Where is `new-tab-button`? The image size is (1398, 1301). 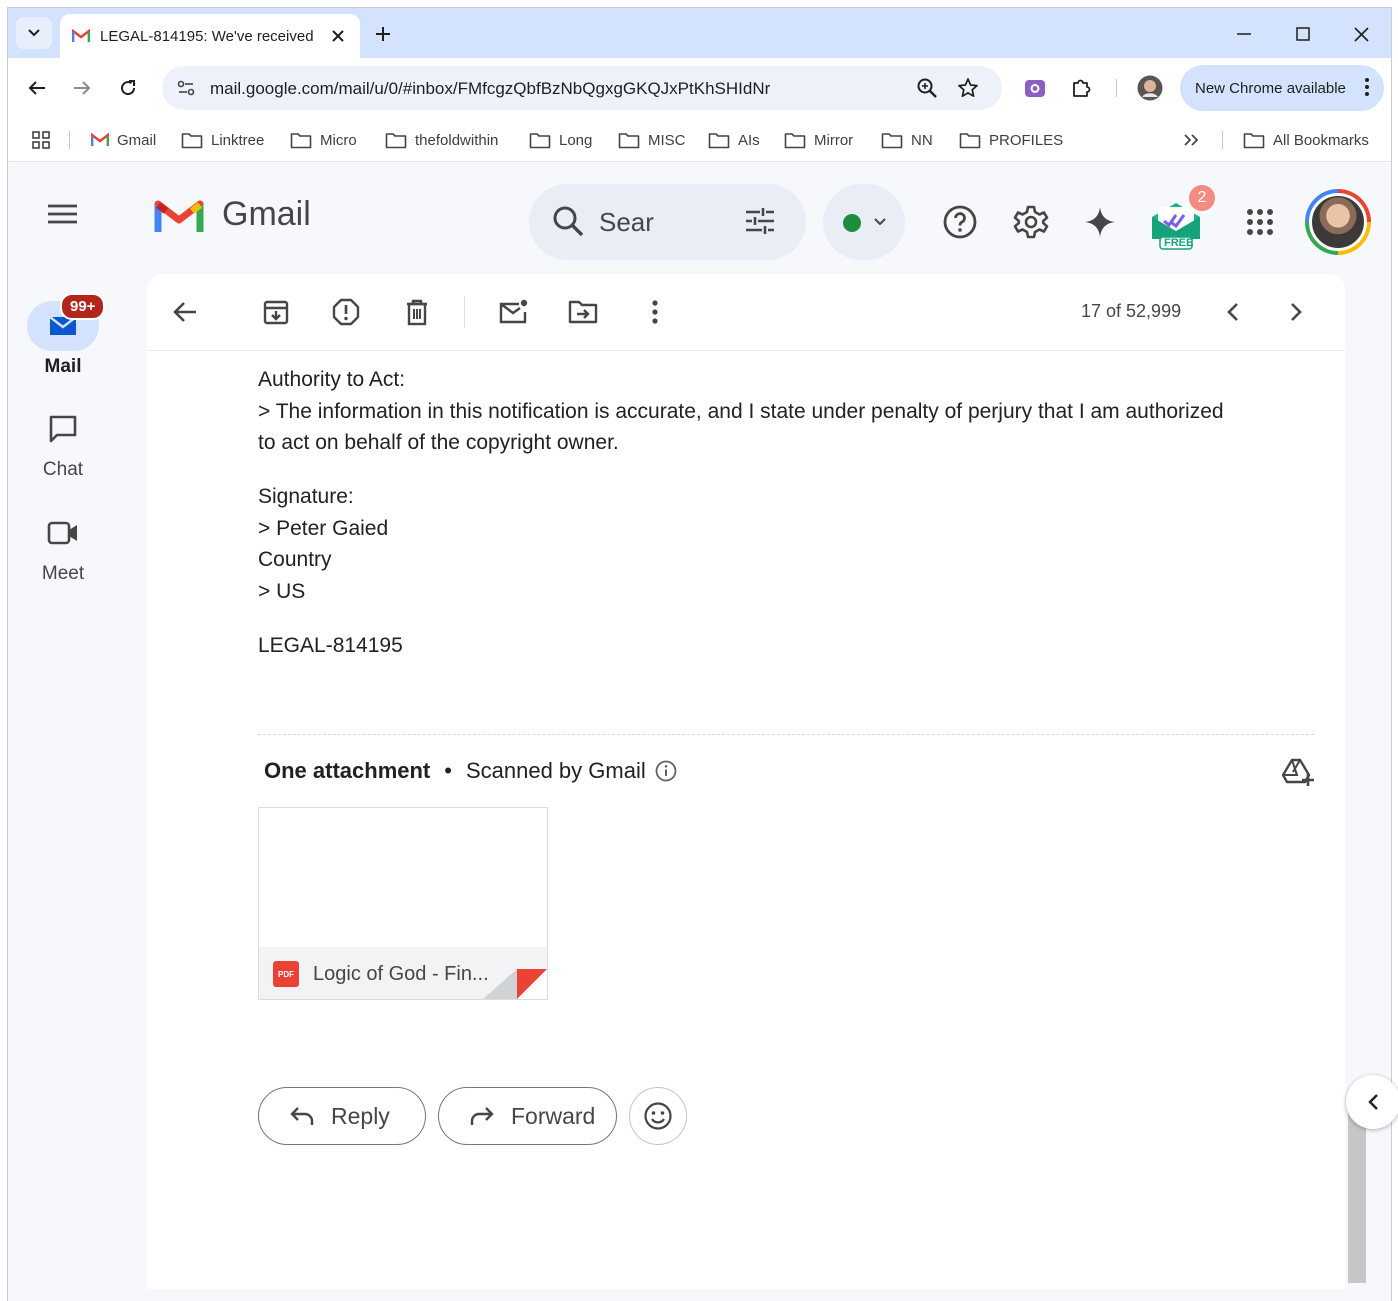
new-tab-button is located at coordinates (383, 34).